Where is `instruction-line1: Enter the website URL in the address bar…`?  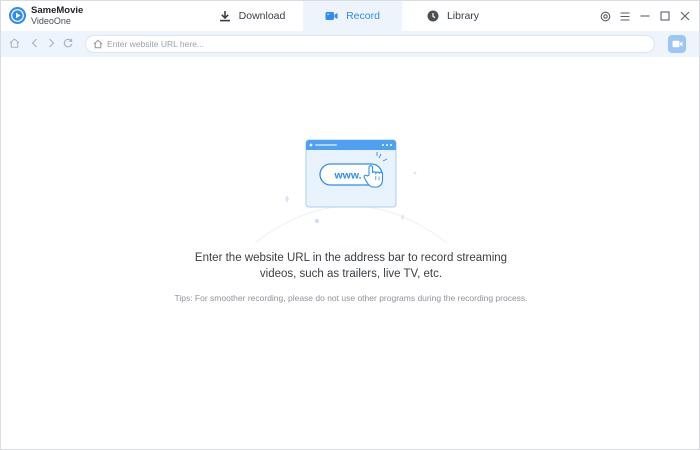 instruction-line1: Enter the website URL in the address bar… is located at coordinates (351, 258).